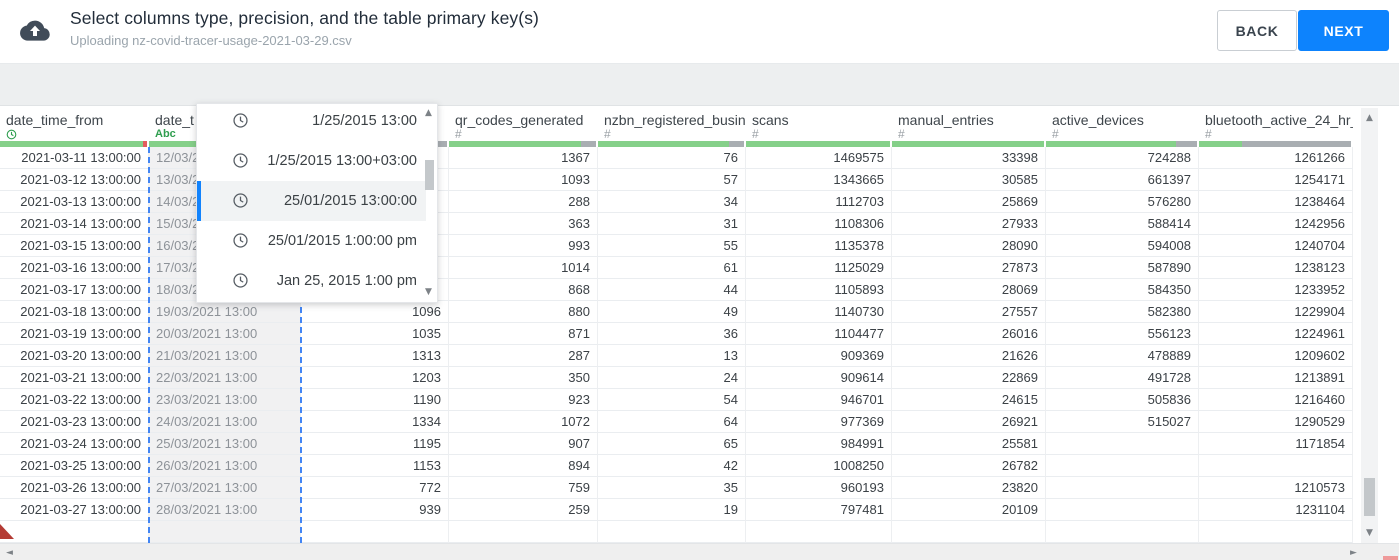 This screenshot has width=1399, height=560. I want to click on cell: 2021-03-17 13:00:00, so click(74, 290).